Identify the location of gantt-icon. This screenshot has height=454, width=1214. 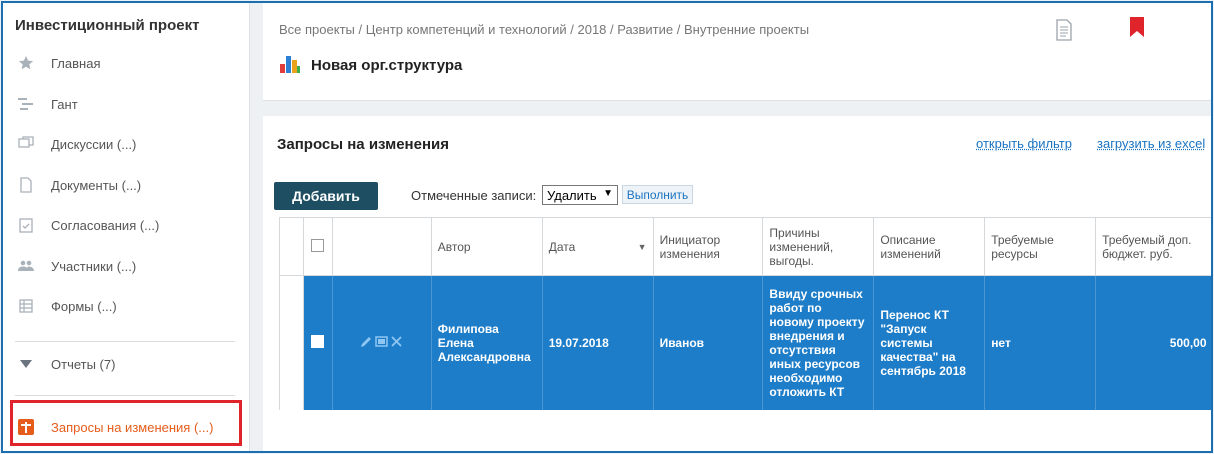
(26, 104).